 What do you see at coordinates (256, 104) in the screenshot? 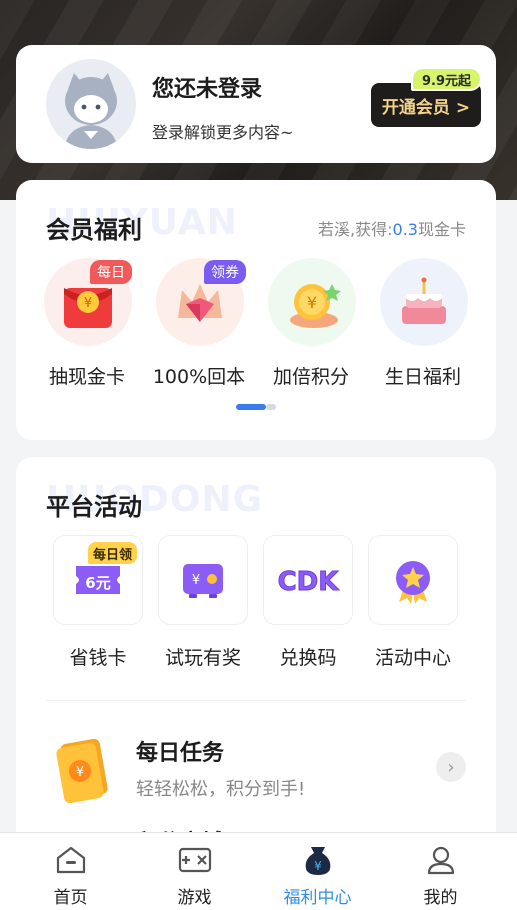
I see `profile-card: 您还未登录 登录解锁更多内容~ 开通会员 > 9.9元起` at bounding box center [256, 104].